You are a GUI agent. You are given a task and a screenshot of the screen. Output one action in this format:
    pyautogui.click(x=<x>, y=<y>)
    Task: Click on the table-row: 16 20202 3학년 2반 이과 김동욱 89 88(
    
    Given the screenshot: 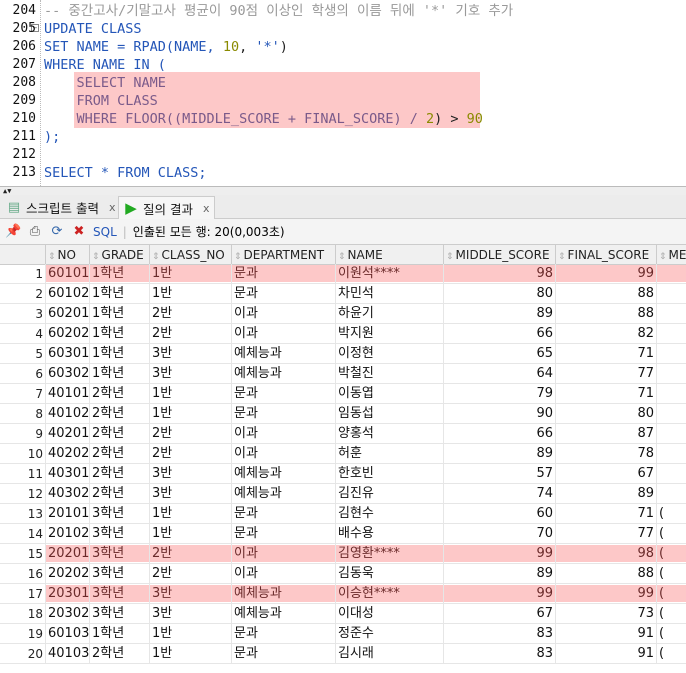 What is the action you would take?
    pyautogui.click(x=343, y=574)
    